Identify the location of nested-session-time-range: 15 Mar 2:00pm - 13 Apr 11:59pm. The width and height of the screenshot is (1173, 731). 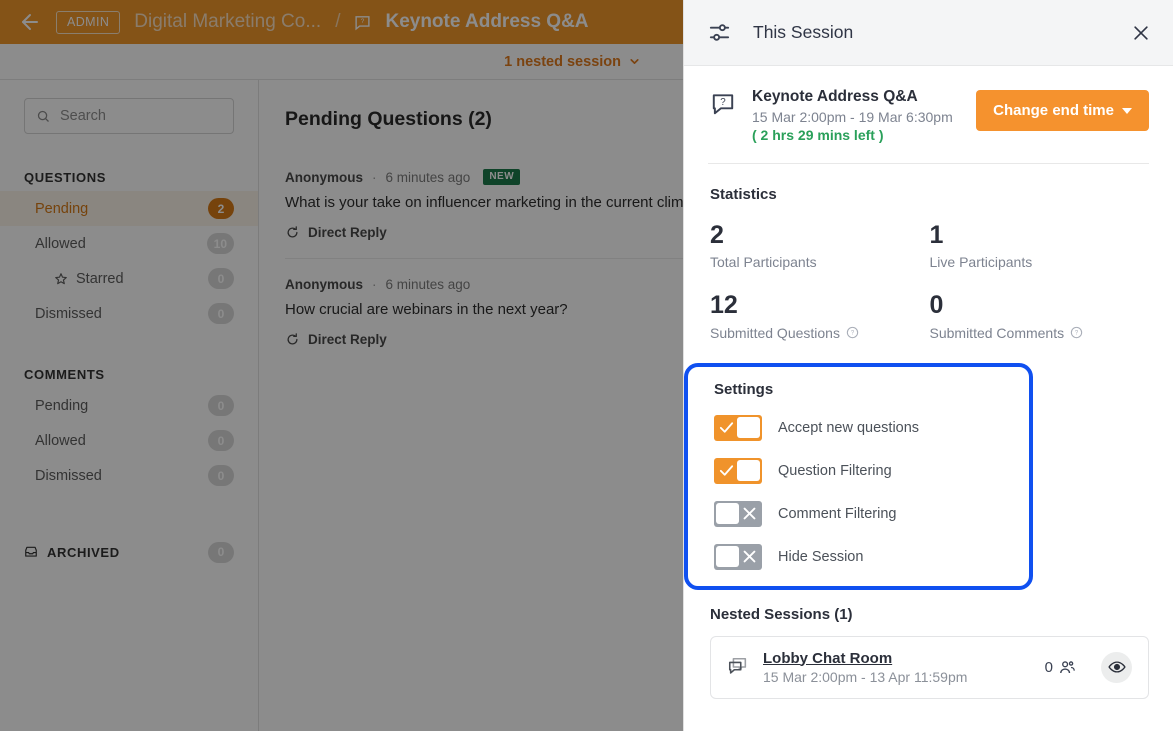
(865, 676).